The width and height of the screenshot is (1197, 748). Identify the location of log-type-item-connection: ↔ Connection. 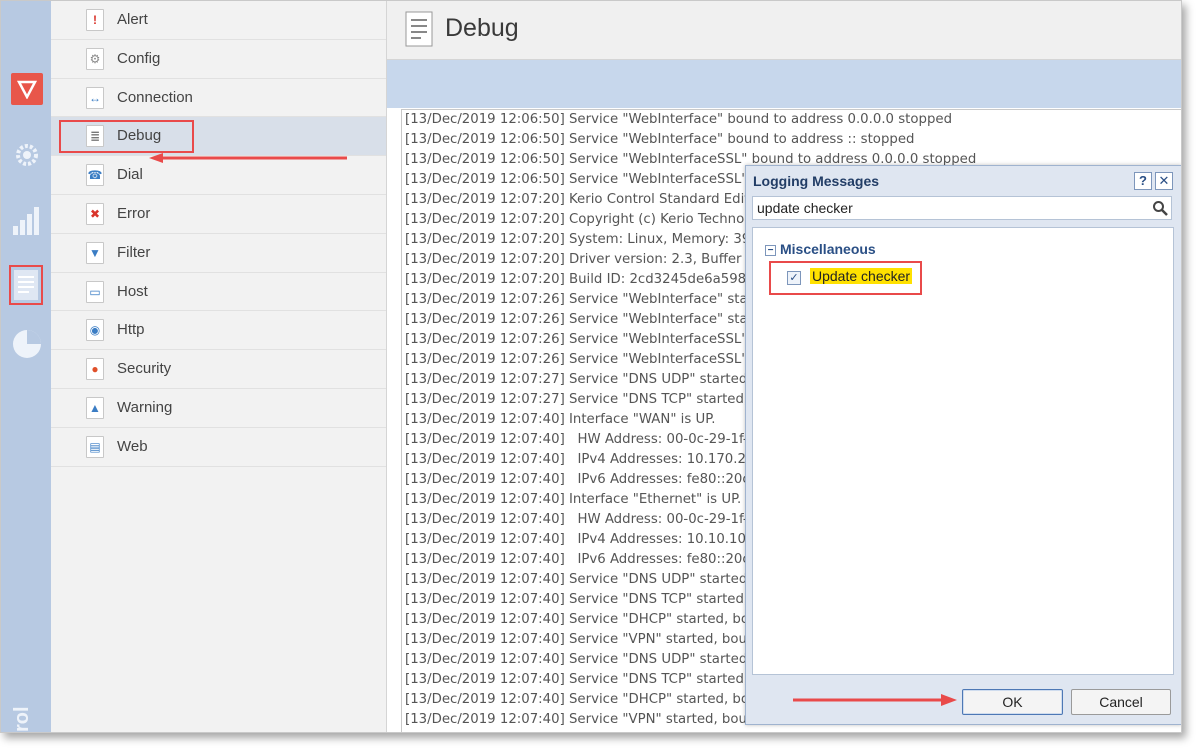
(218, 98).